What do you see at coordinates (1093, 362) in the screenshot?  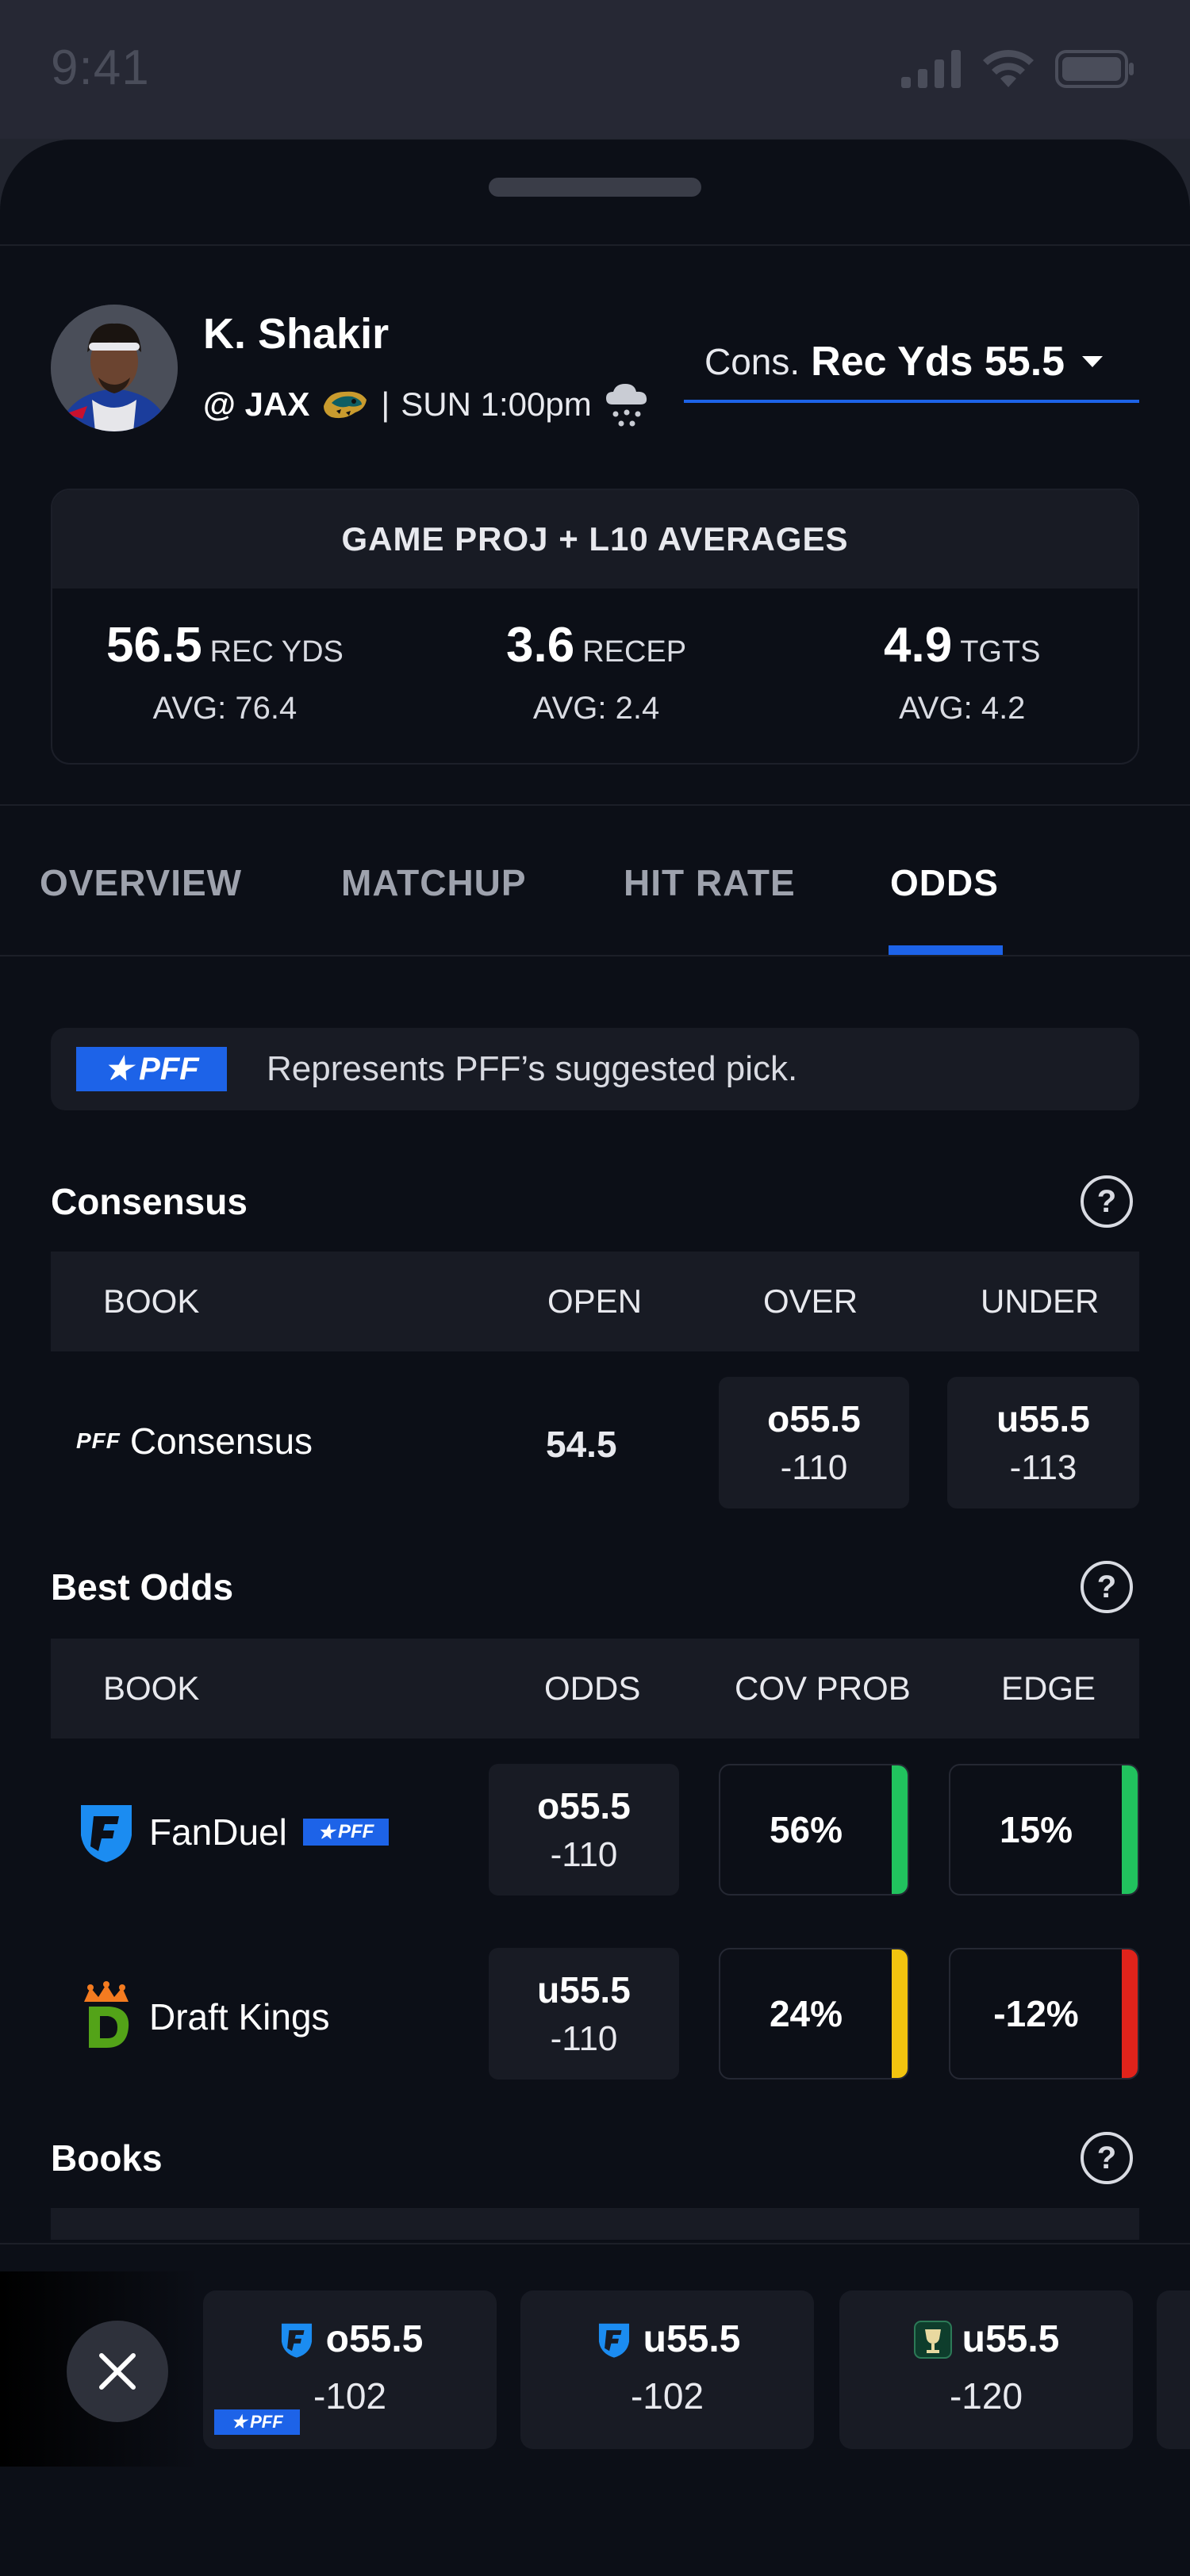 I see `chevron-down-icon` at bounding box center [1093, 362].